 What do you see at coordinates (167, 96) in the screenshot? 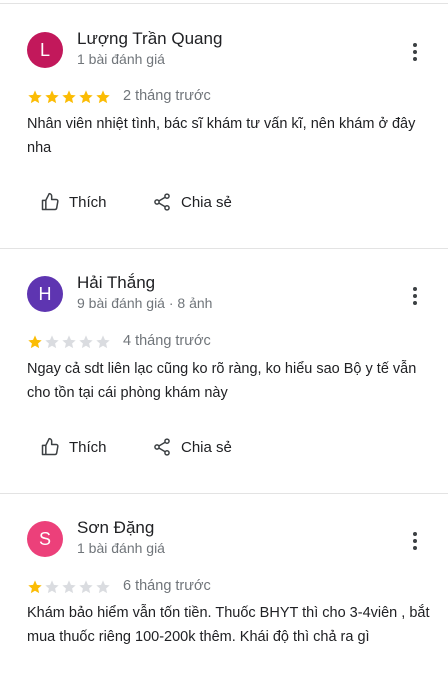
I see `review-time: 2 tháng trước` at bounding box center [167, 96].